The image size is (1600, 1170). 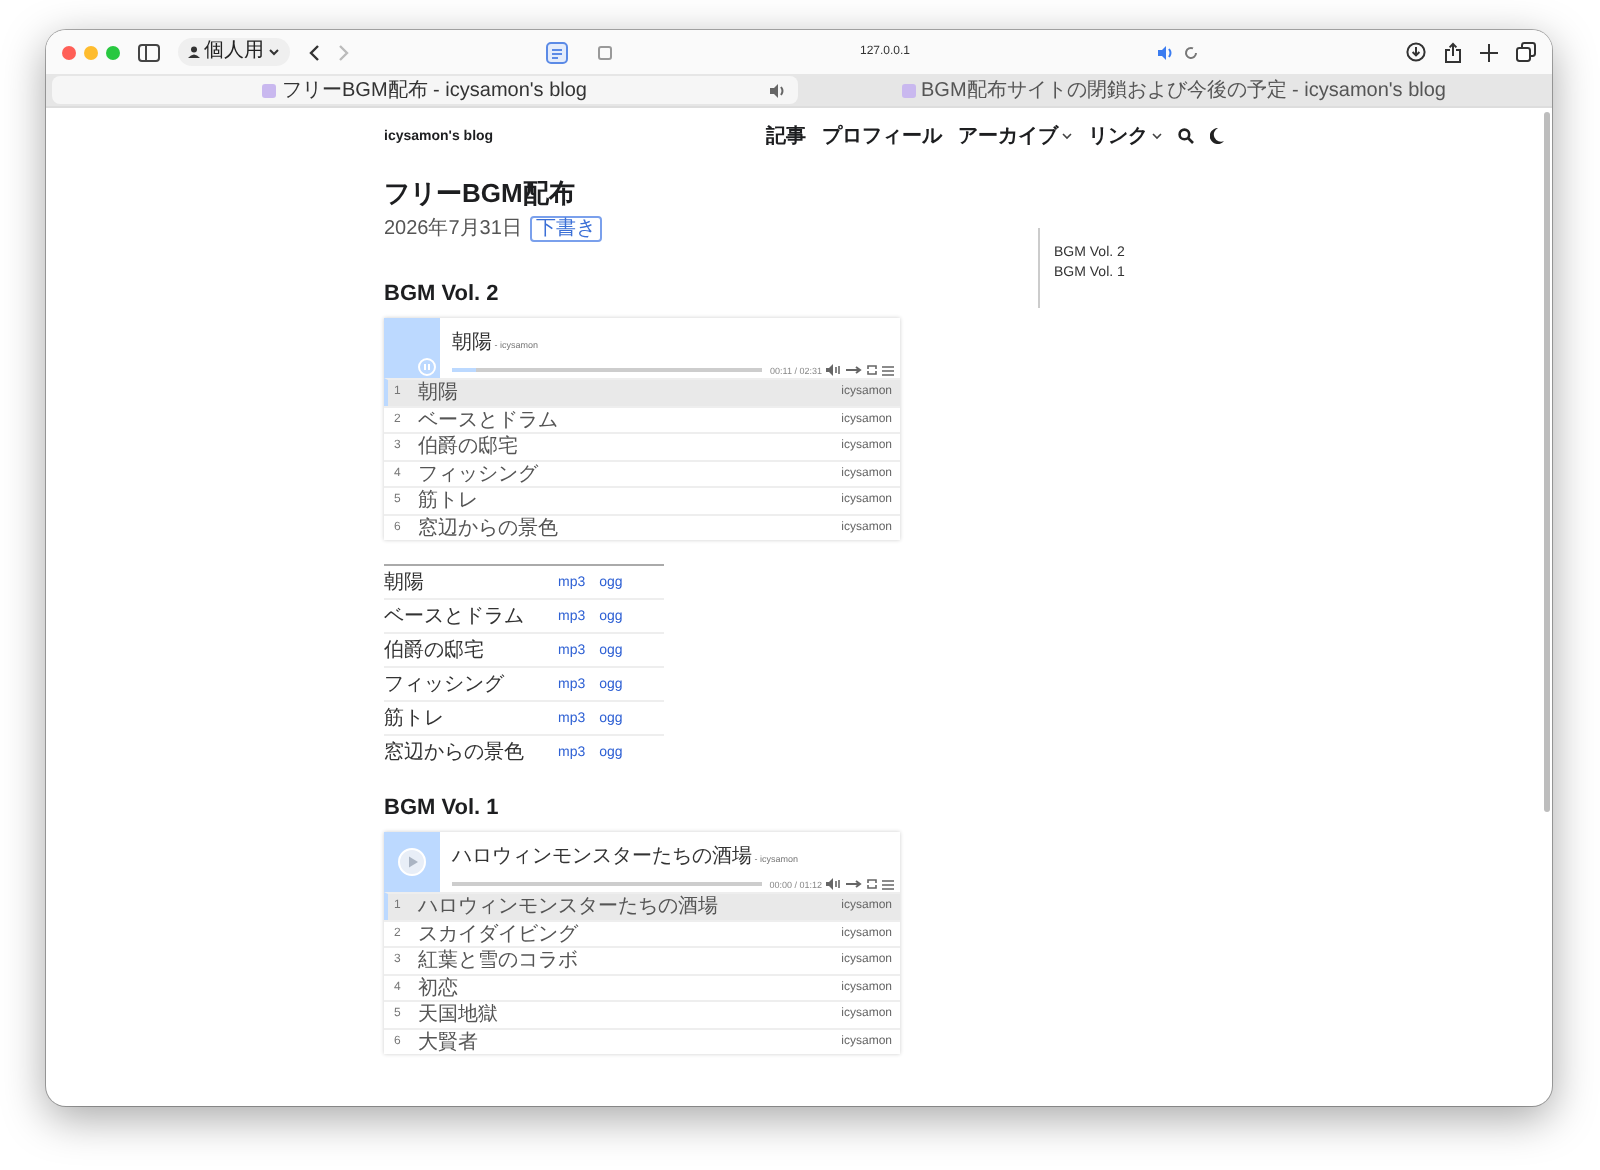 What do you see at coordinates (415, 719) in the screenshot?
I see `track-name: 筋トレ` at bounding box center [415, 719].